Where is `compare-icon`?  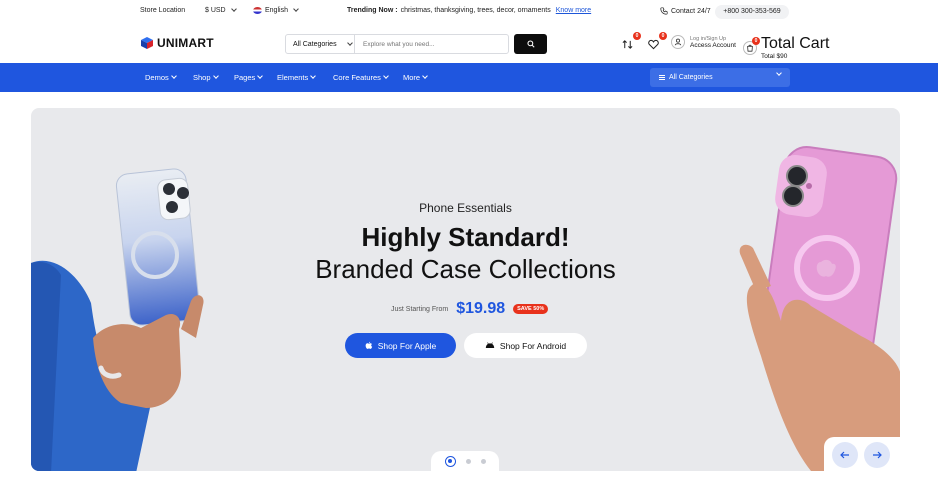
compare-icon is located at coordinates (627, 44).